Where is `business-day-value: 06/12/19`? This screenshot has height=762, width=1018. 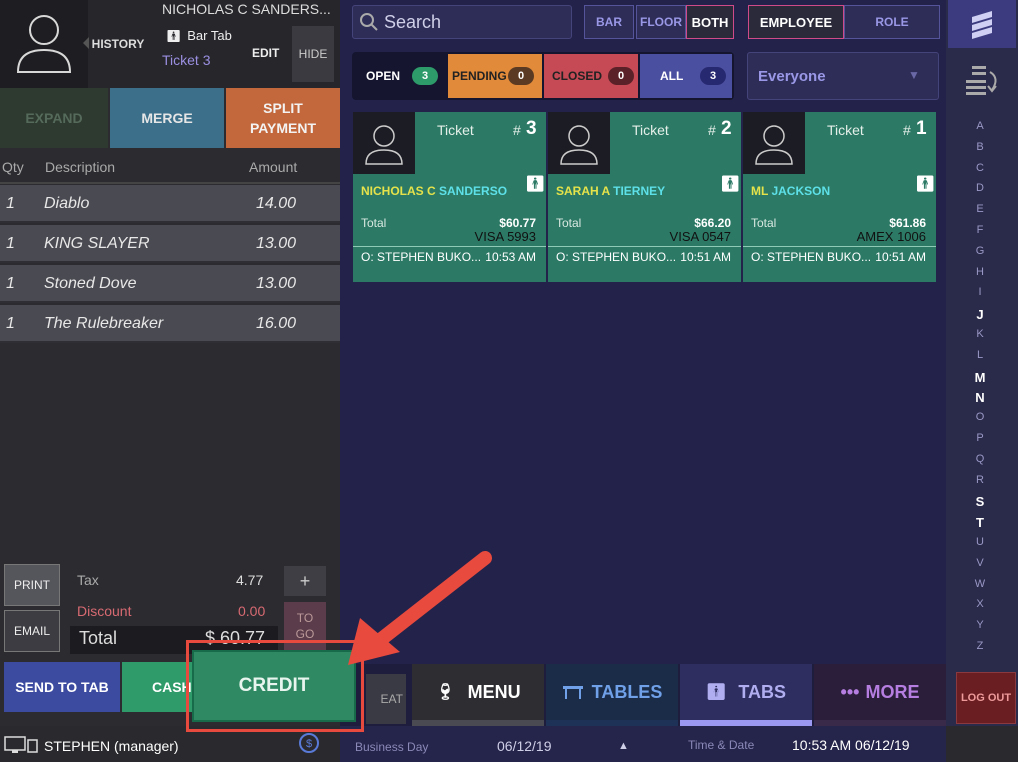 business-day-value: 06/12/19 is located at coordinates (524, 746).